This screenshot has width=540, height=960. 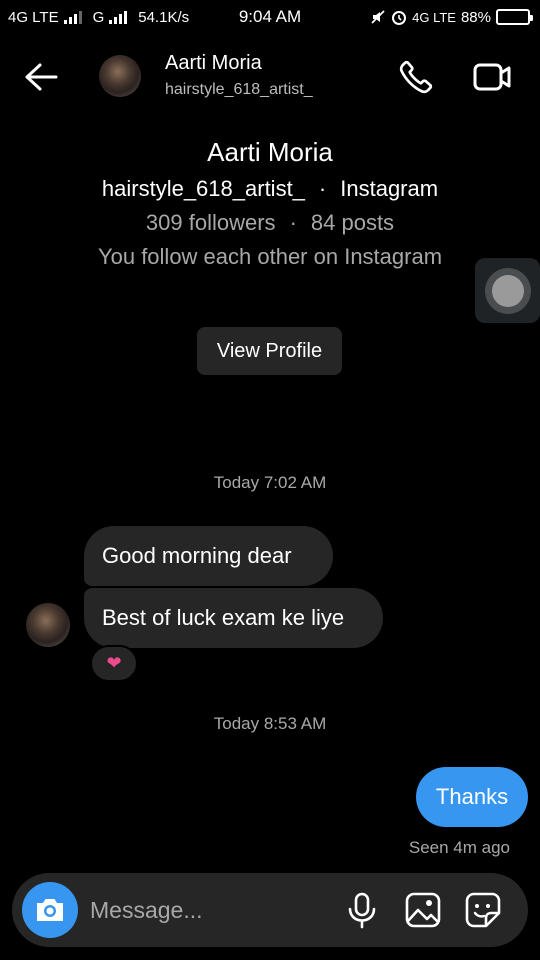 What do you see at coordinates (208, 556) in the screenshot?
I see `incoming-message: Good morning dear` at bounding box center [208, 556].